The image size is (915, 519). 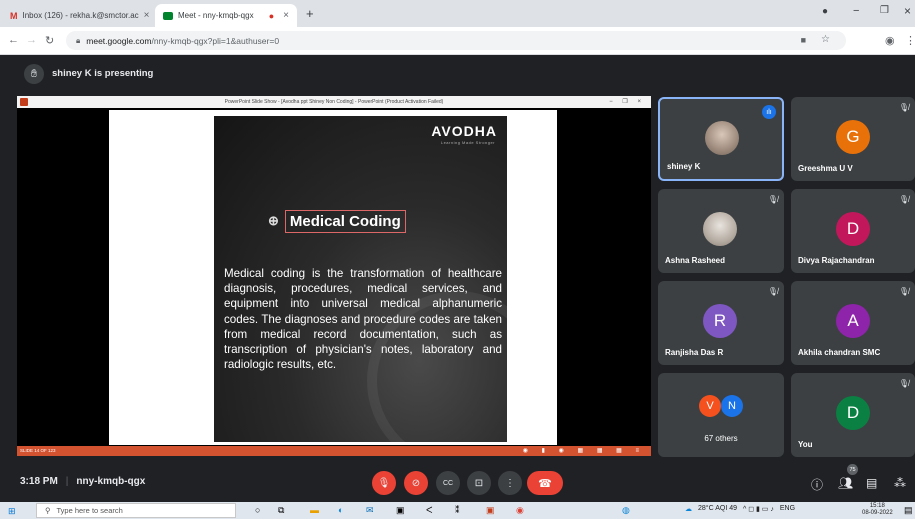 I want to click on edge-icon: ◐, so click(x=340, y=510).